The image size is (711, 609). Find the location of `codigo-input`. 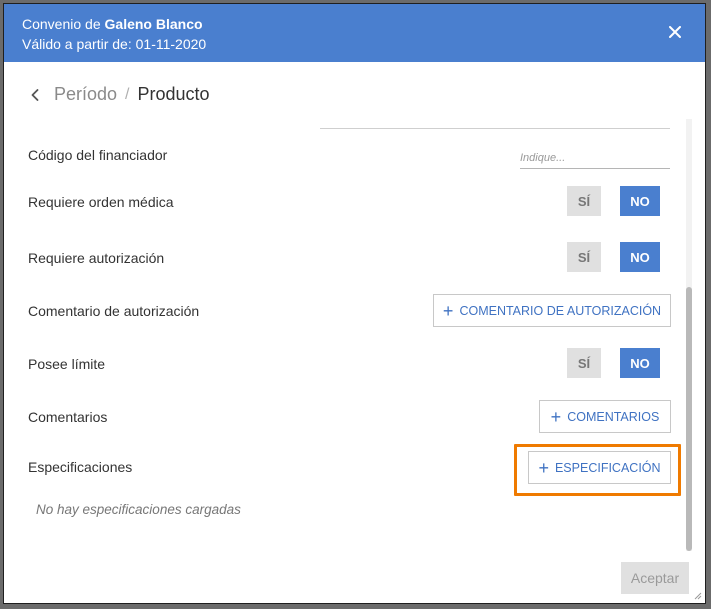

codigo-input is located at coordinates (595, 158).